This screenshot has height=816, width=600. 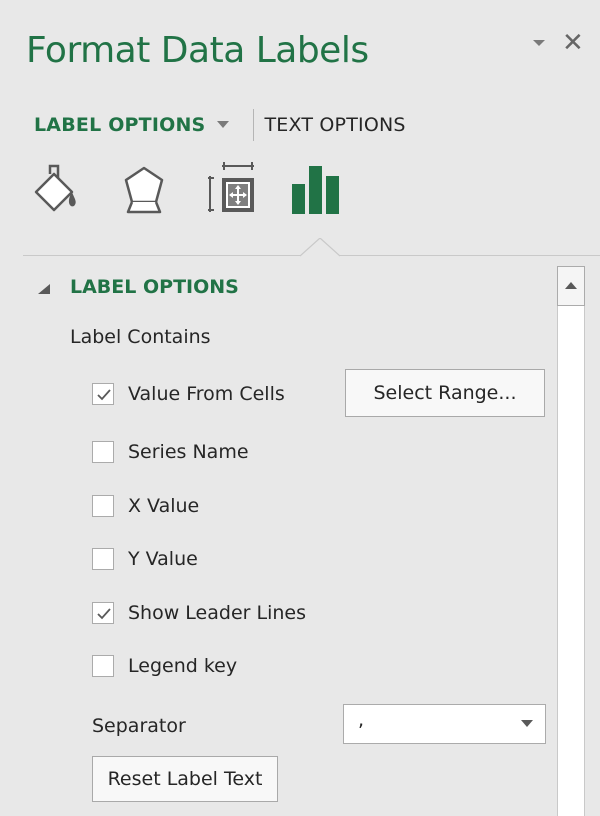 I want to click on checkbox-show-leader-lines: Show Leader Lines, so click(x=199, y=613).